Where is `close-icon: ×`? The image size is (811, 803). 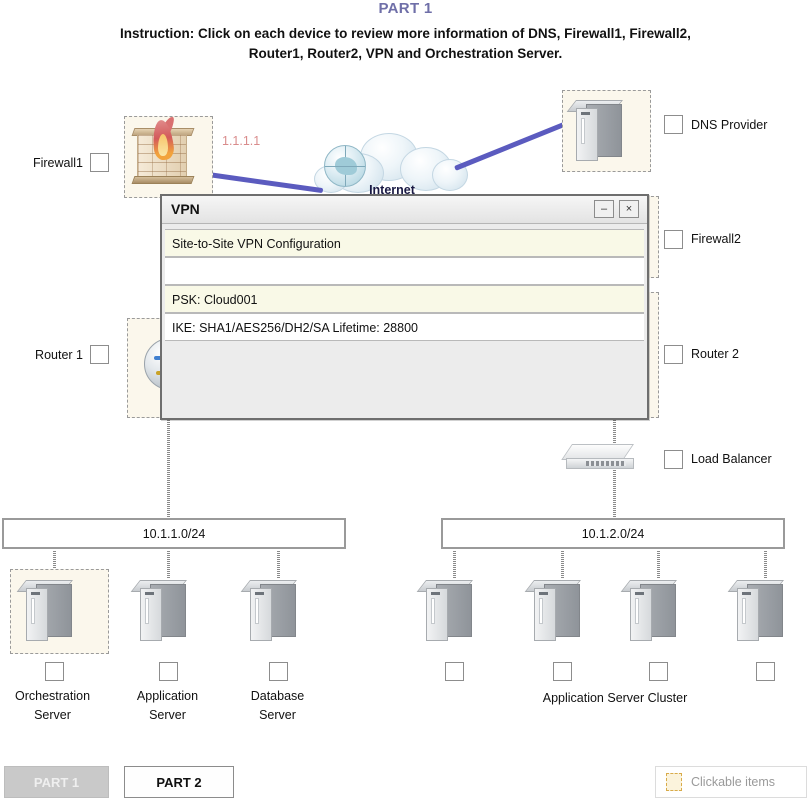
close-icon: × is located at coordinates (629, 209).